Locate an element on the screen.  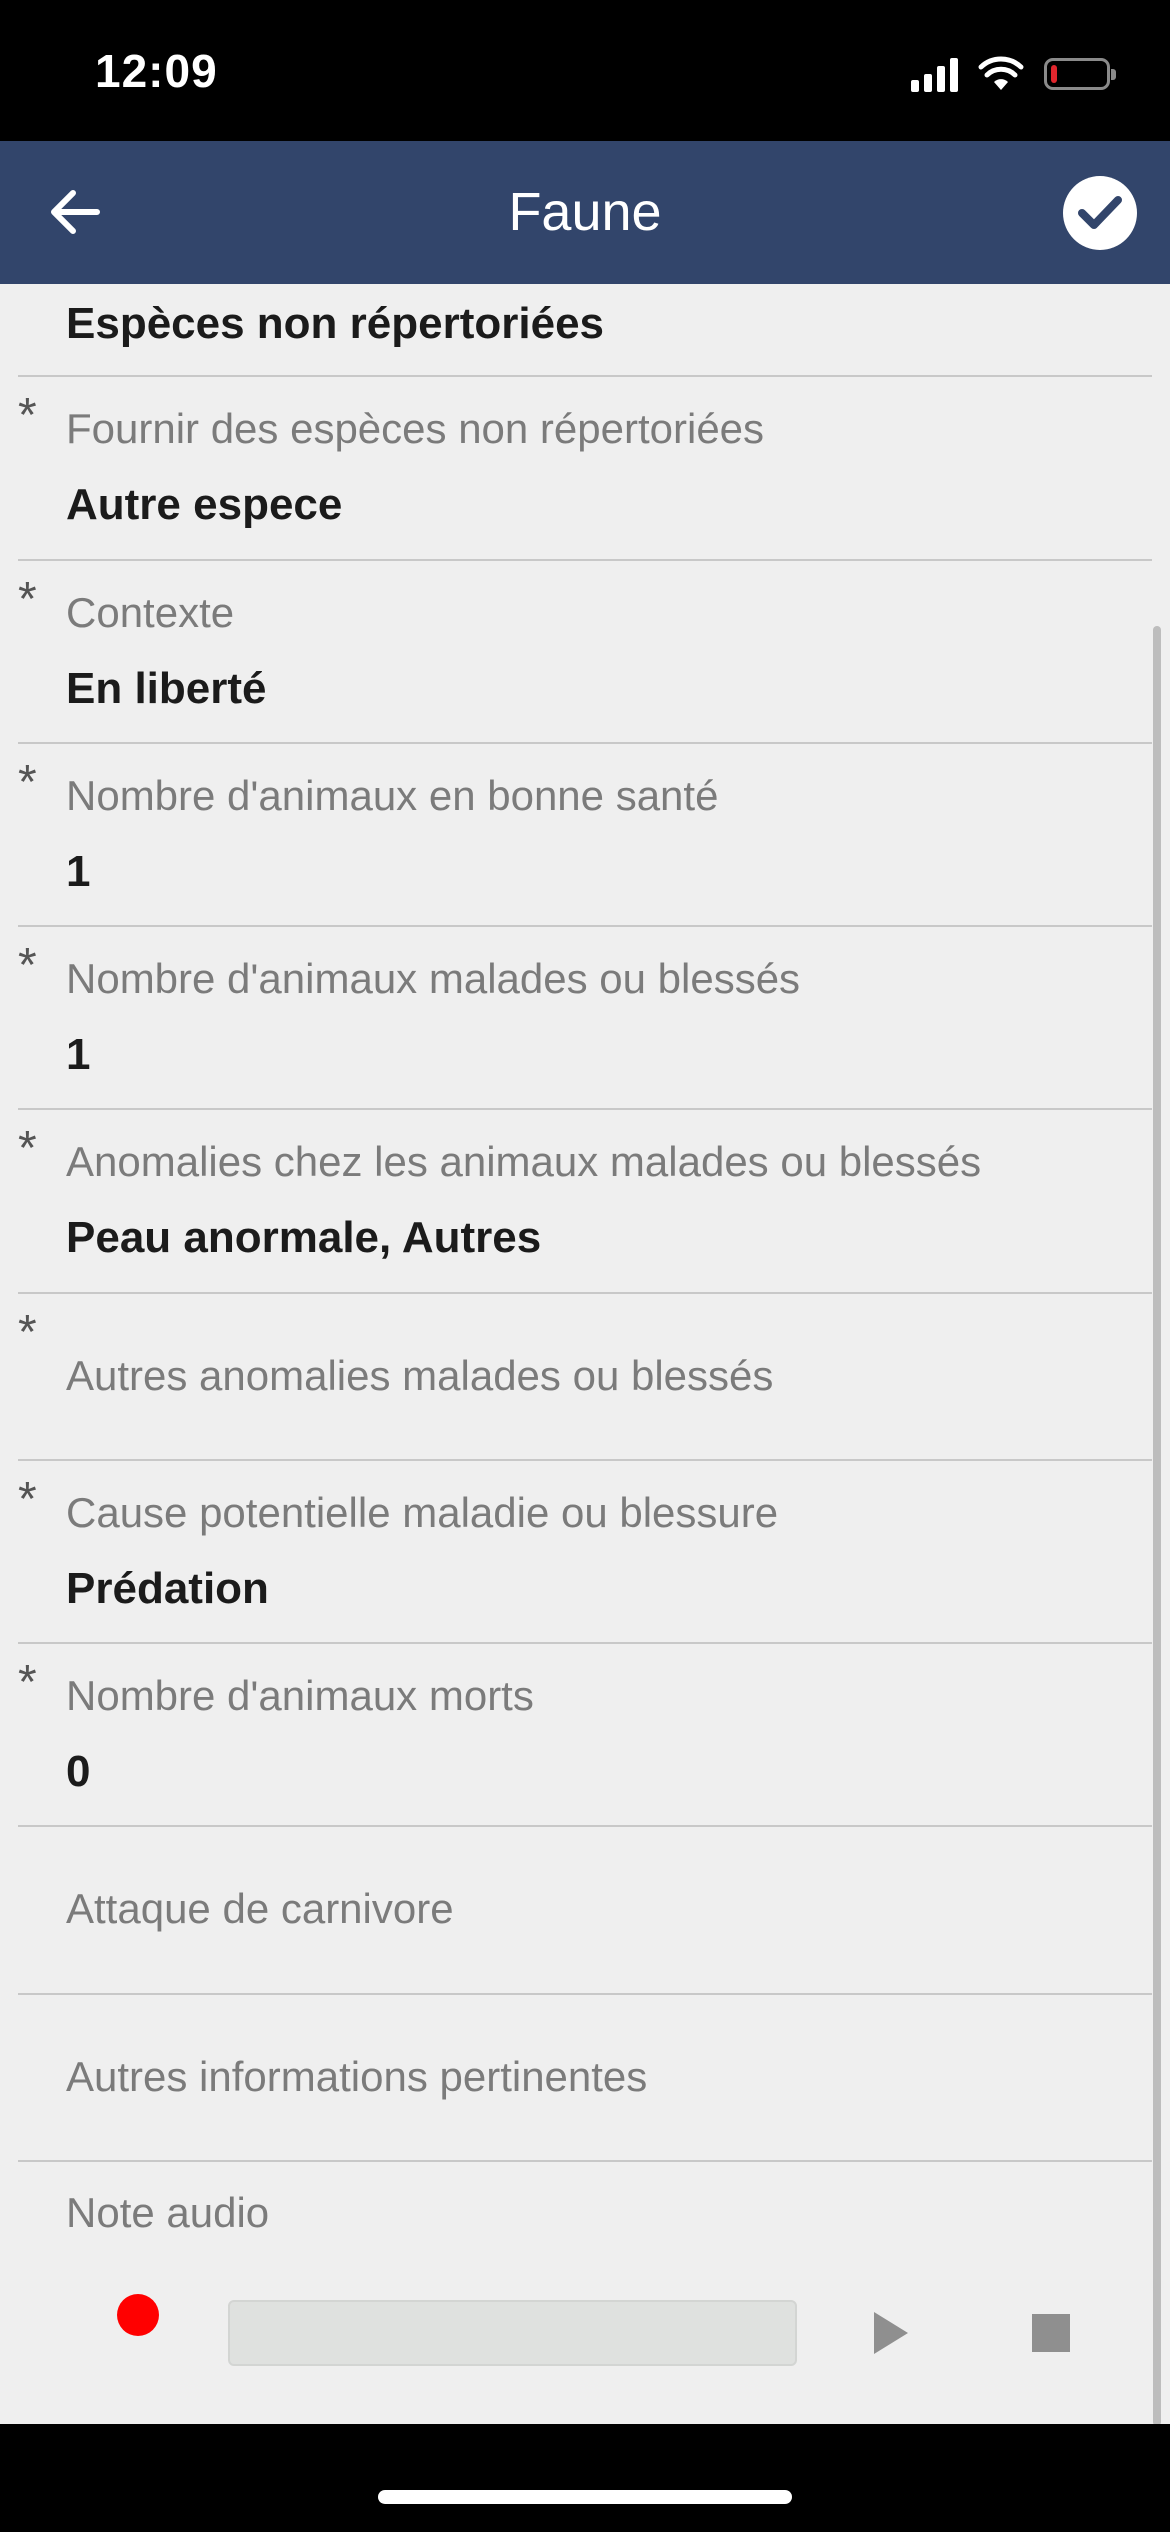
play-icon is located at coordinates (891, 2333).